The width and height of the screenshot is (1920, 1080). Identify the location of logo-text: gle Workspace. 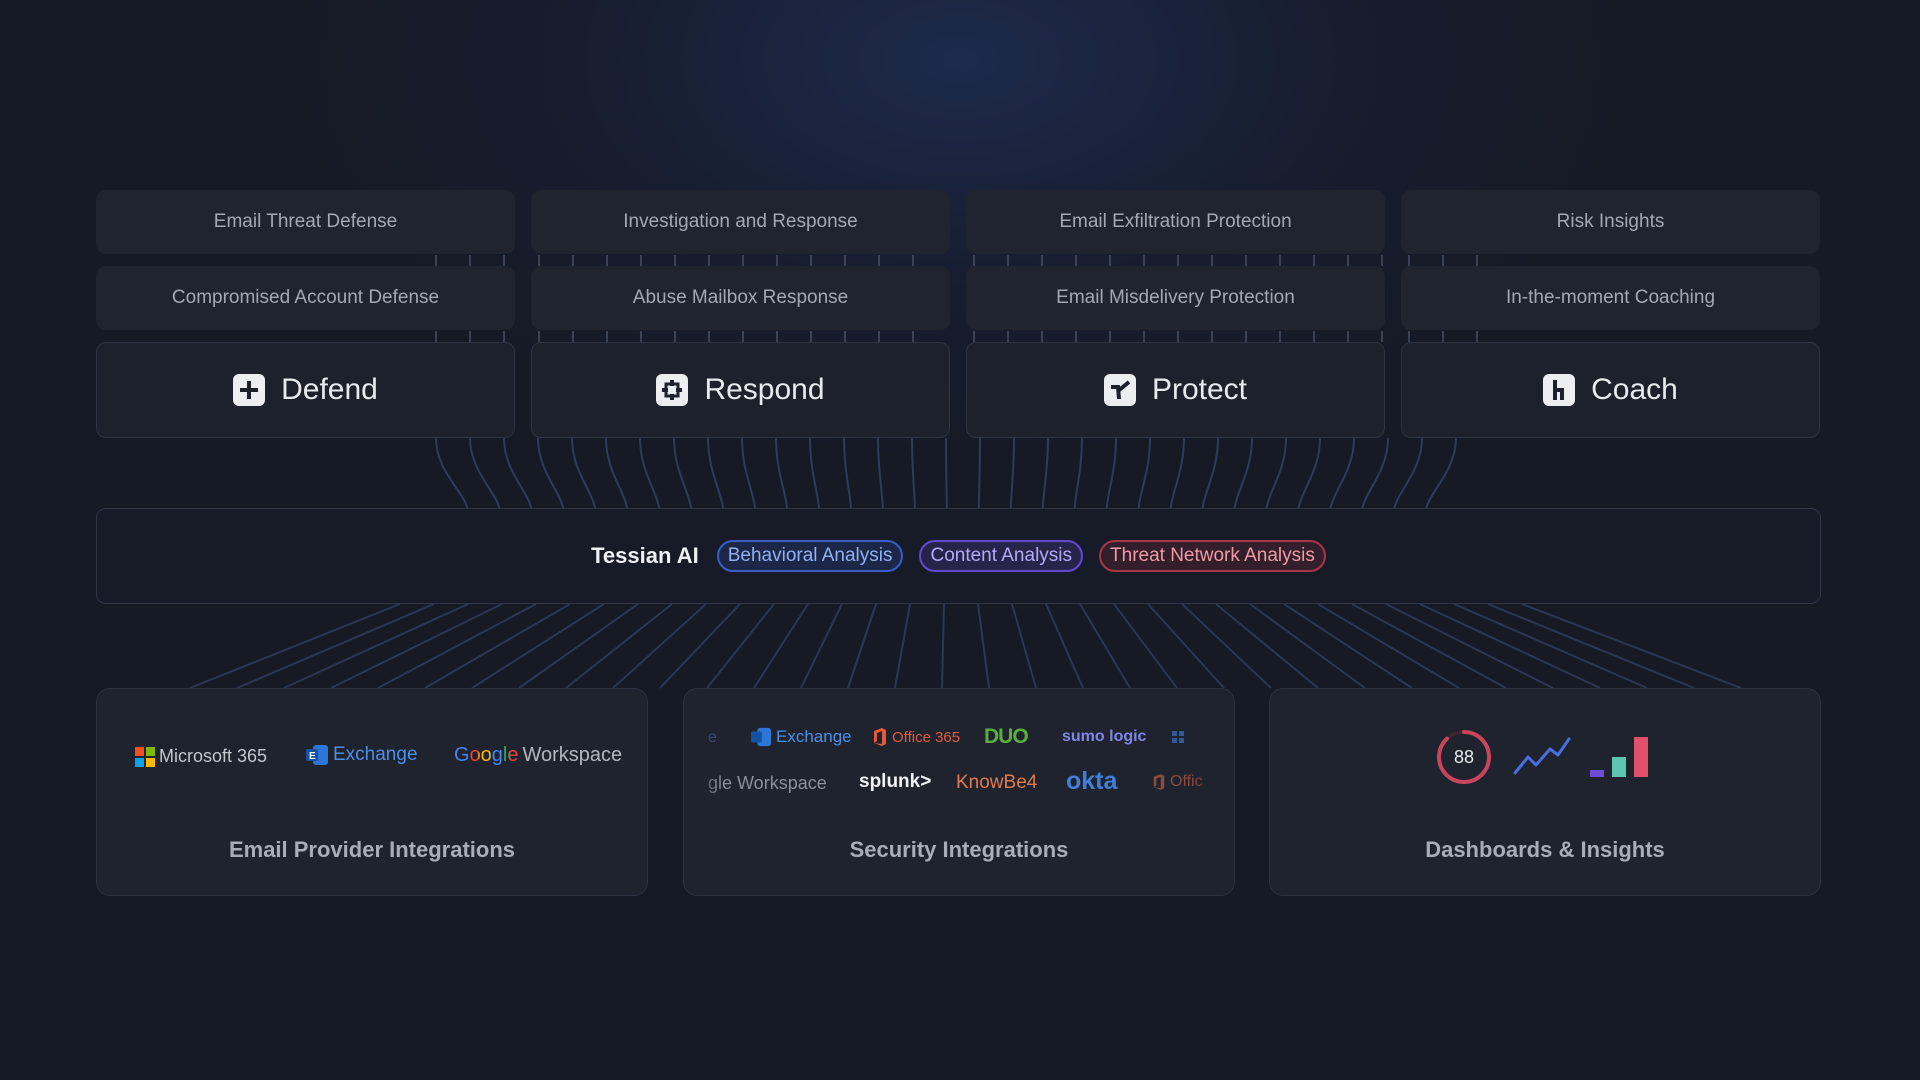
(767, 783).